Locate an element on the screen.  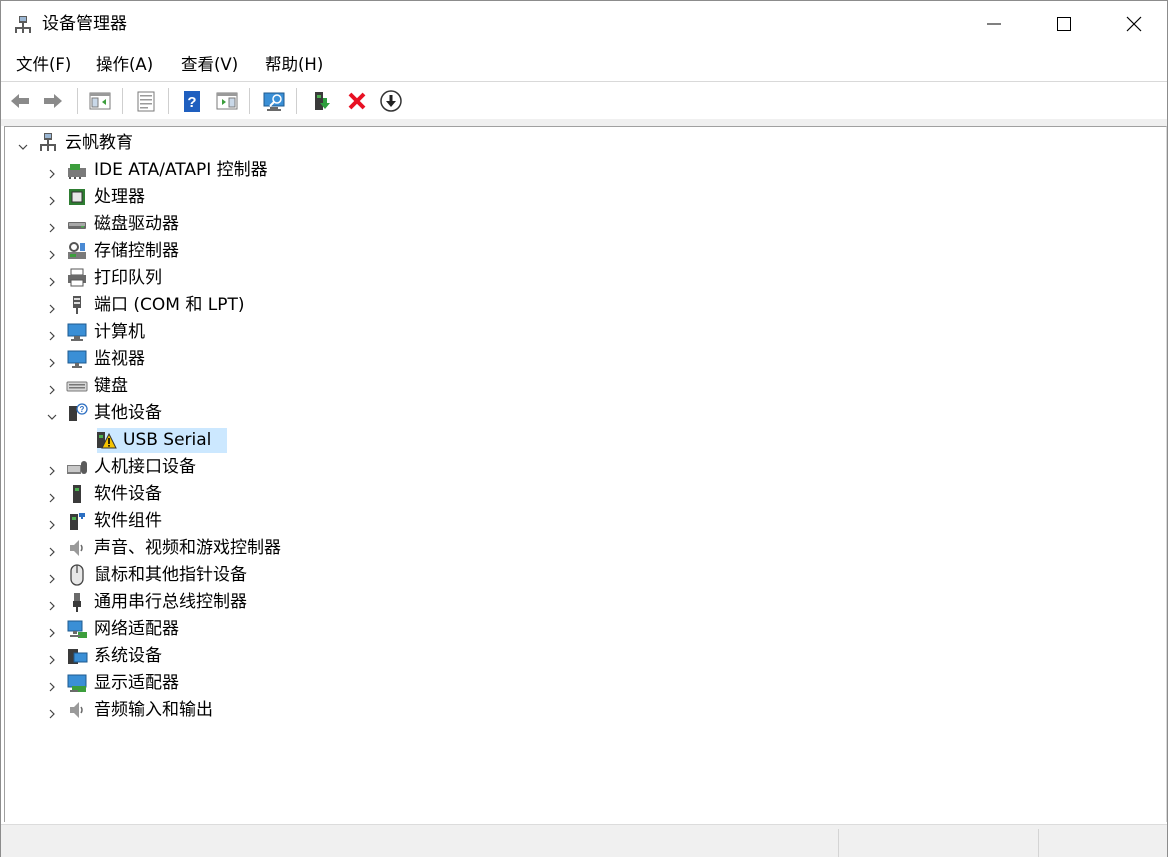
close-icon is located at coordinates (1134, 24).